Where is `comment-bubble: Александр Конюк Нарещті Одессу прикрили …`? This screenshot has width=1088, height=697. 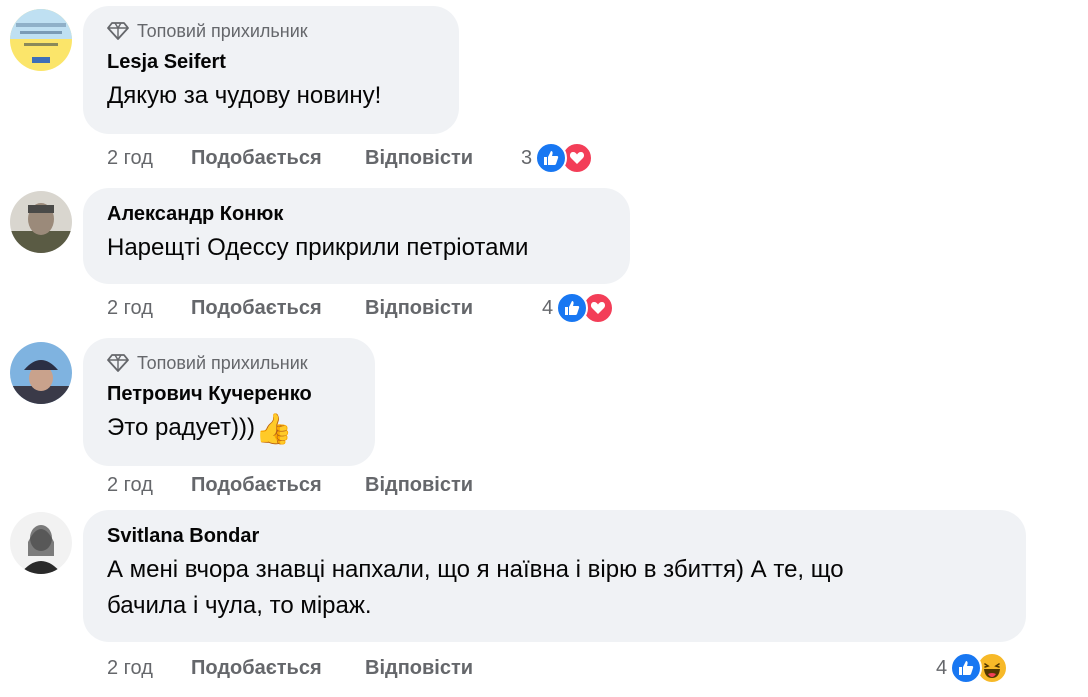 comment-bubble: Александр Конюк Нарещті Одессу прикрили … is located at coordinates (356, 236).